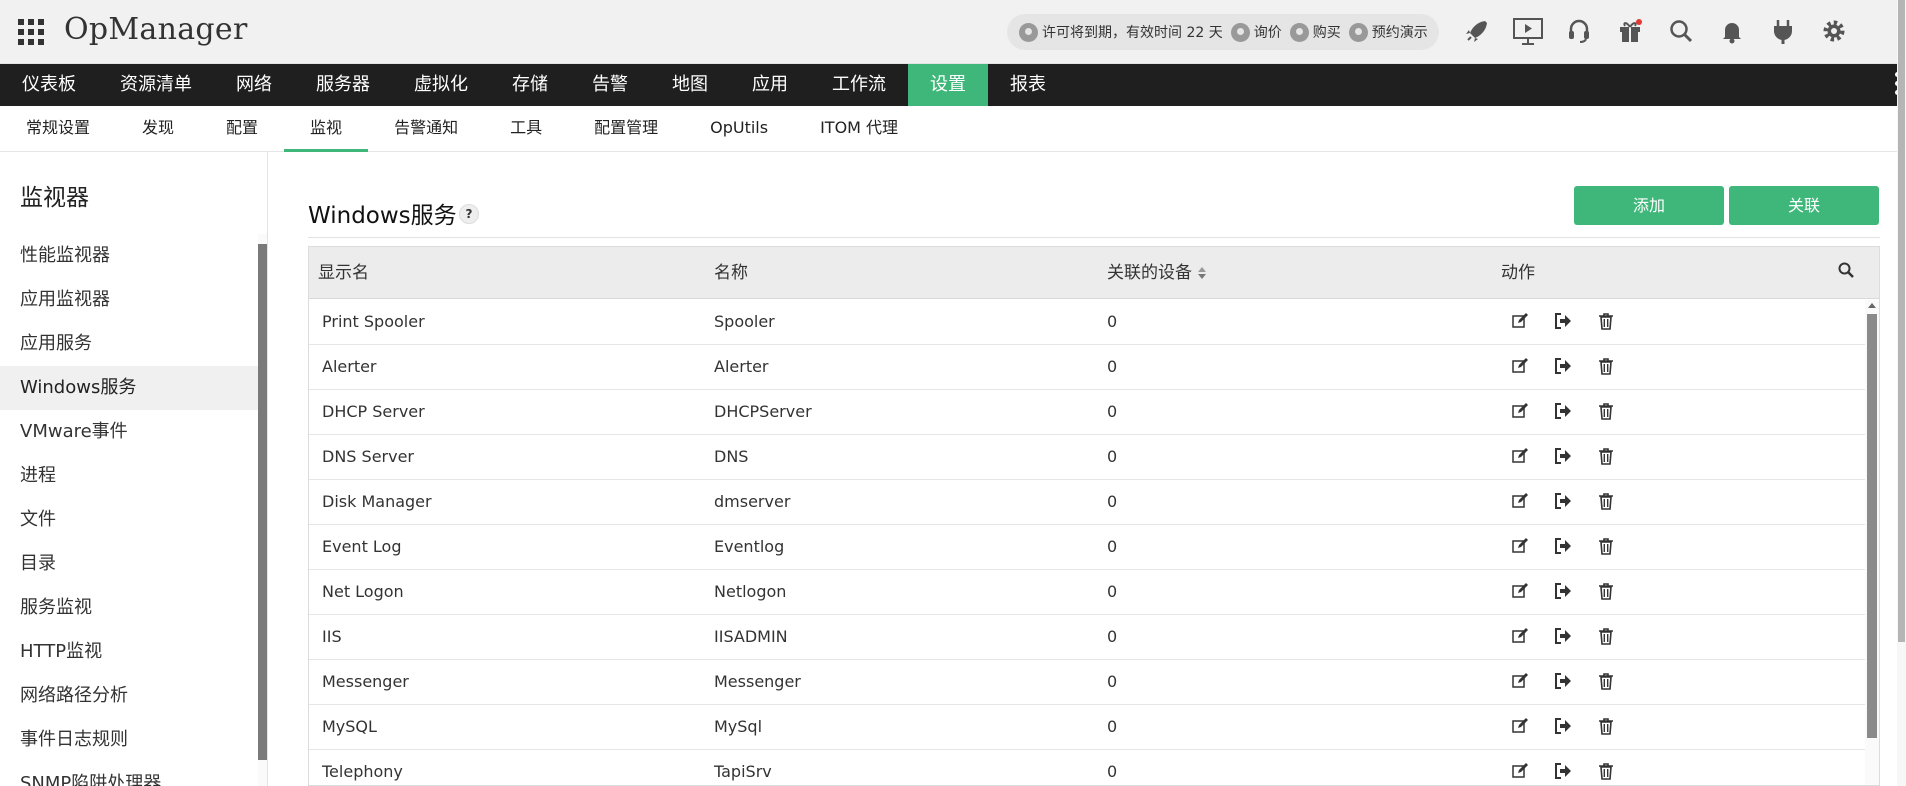 Image resolution: width=1906 pixels, height=786 pixels. I want to click on scroll-up-arrow-icon, so click(1872, 305).